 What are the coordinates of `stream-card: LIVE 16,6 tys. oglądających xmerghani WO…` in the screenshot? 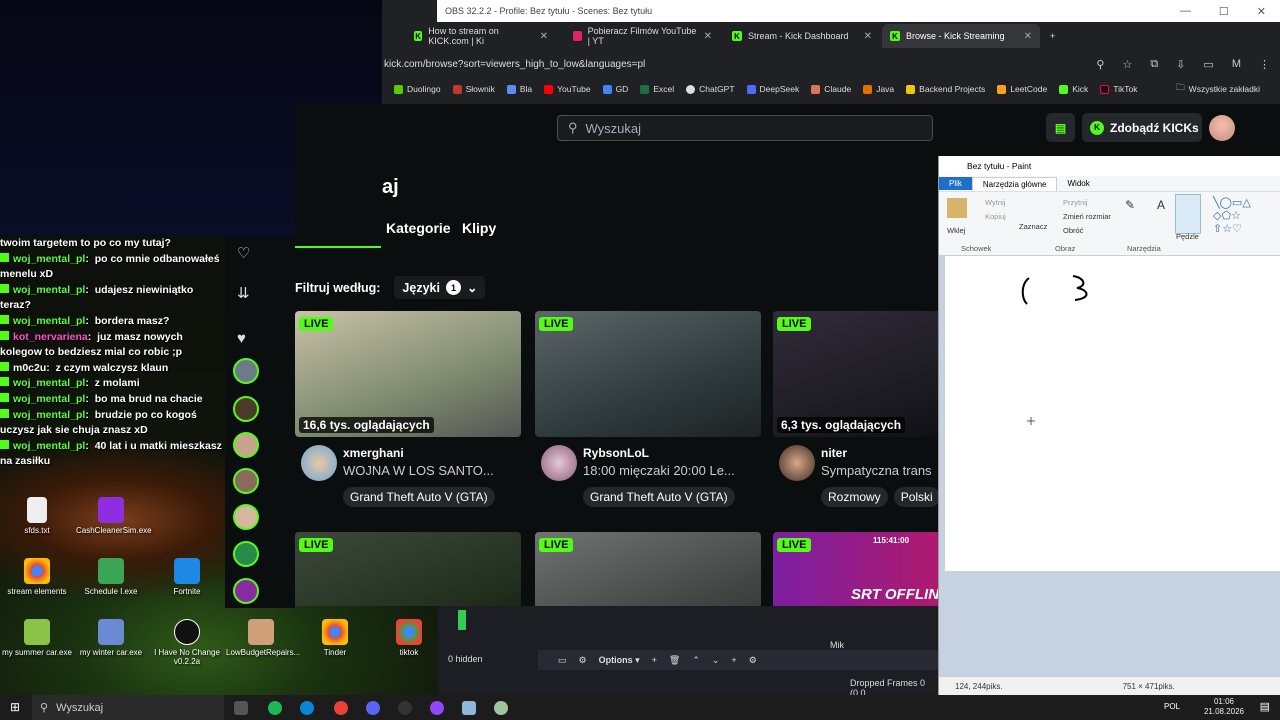 It's located at (408, 409).